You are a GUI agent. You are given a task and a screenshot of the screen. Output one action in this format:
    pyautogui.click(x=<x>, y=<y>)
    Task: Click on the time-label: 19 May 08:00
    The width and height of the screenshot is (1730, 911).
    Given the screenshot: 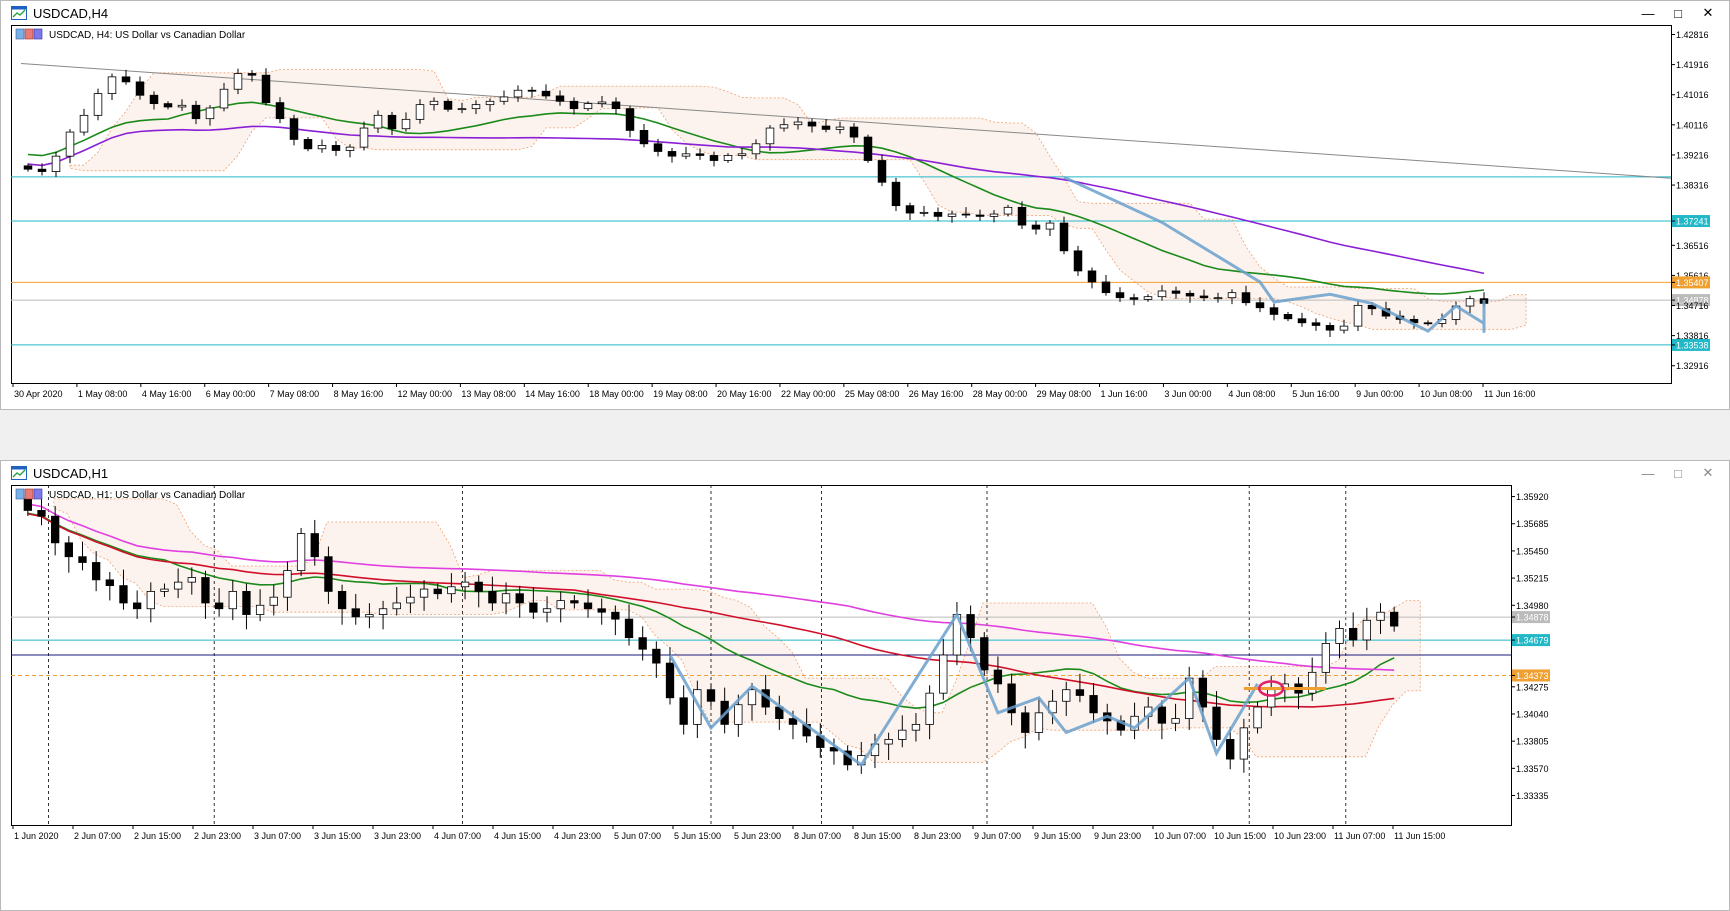 What is the action you would take?
    pyautogui.click(x=680, y=394)
    